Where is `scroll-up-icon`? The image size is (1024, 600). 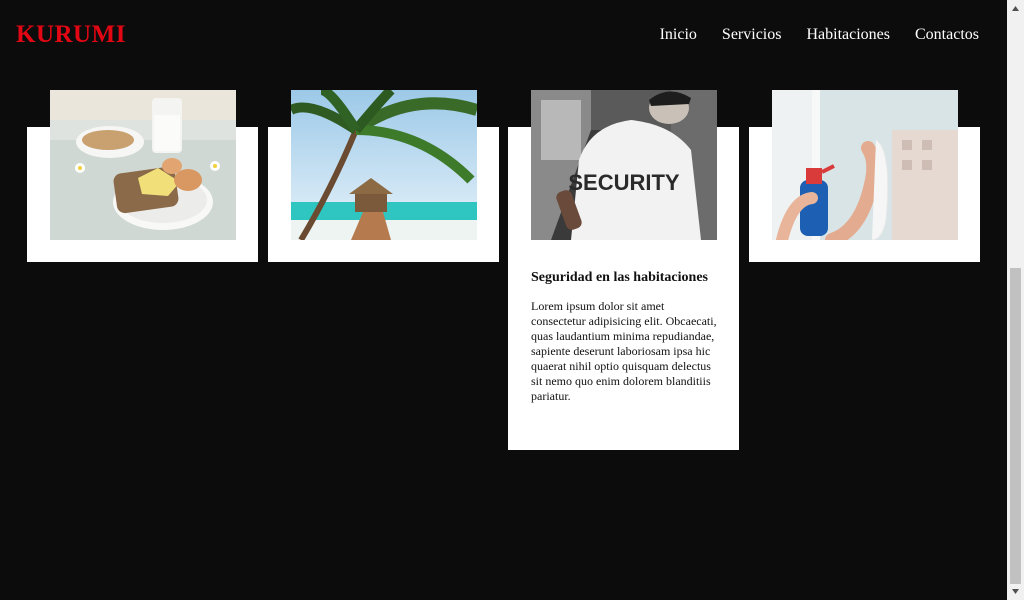 scroll-up-icon is located at coordinates (1015, 8).